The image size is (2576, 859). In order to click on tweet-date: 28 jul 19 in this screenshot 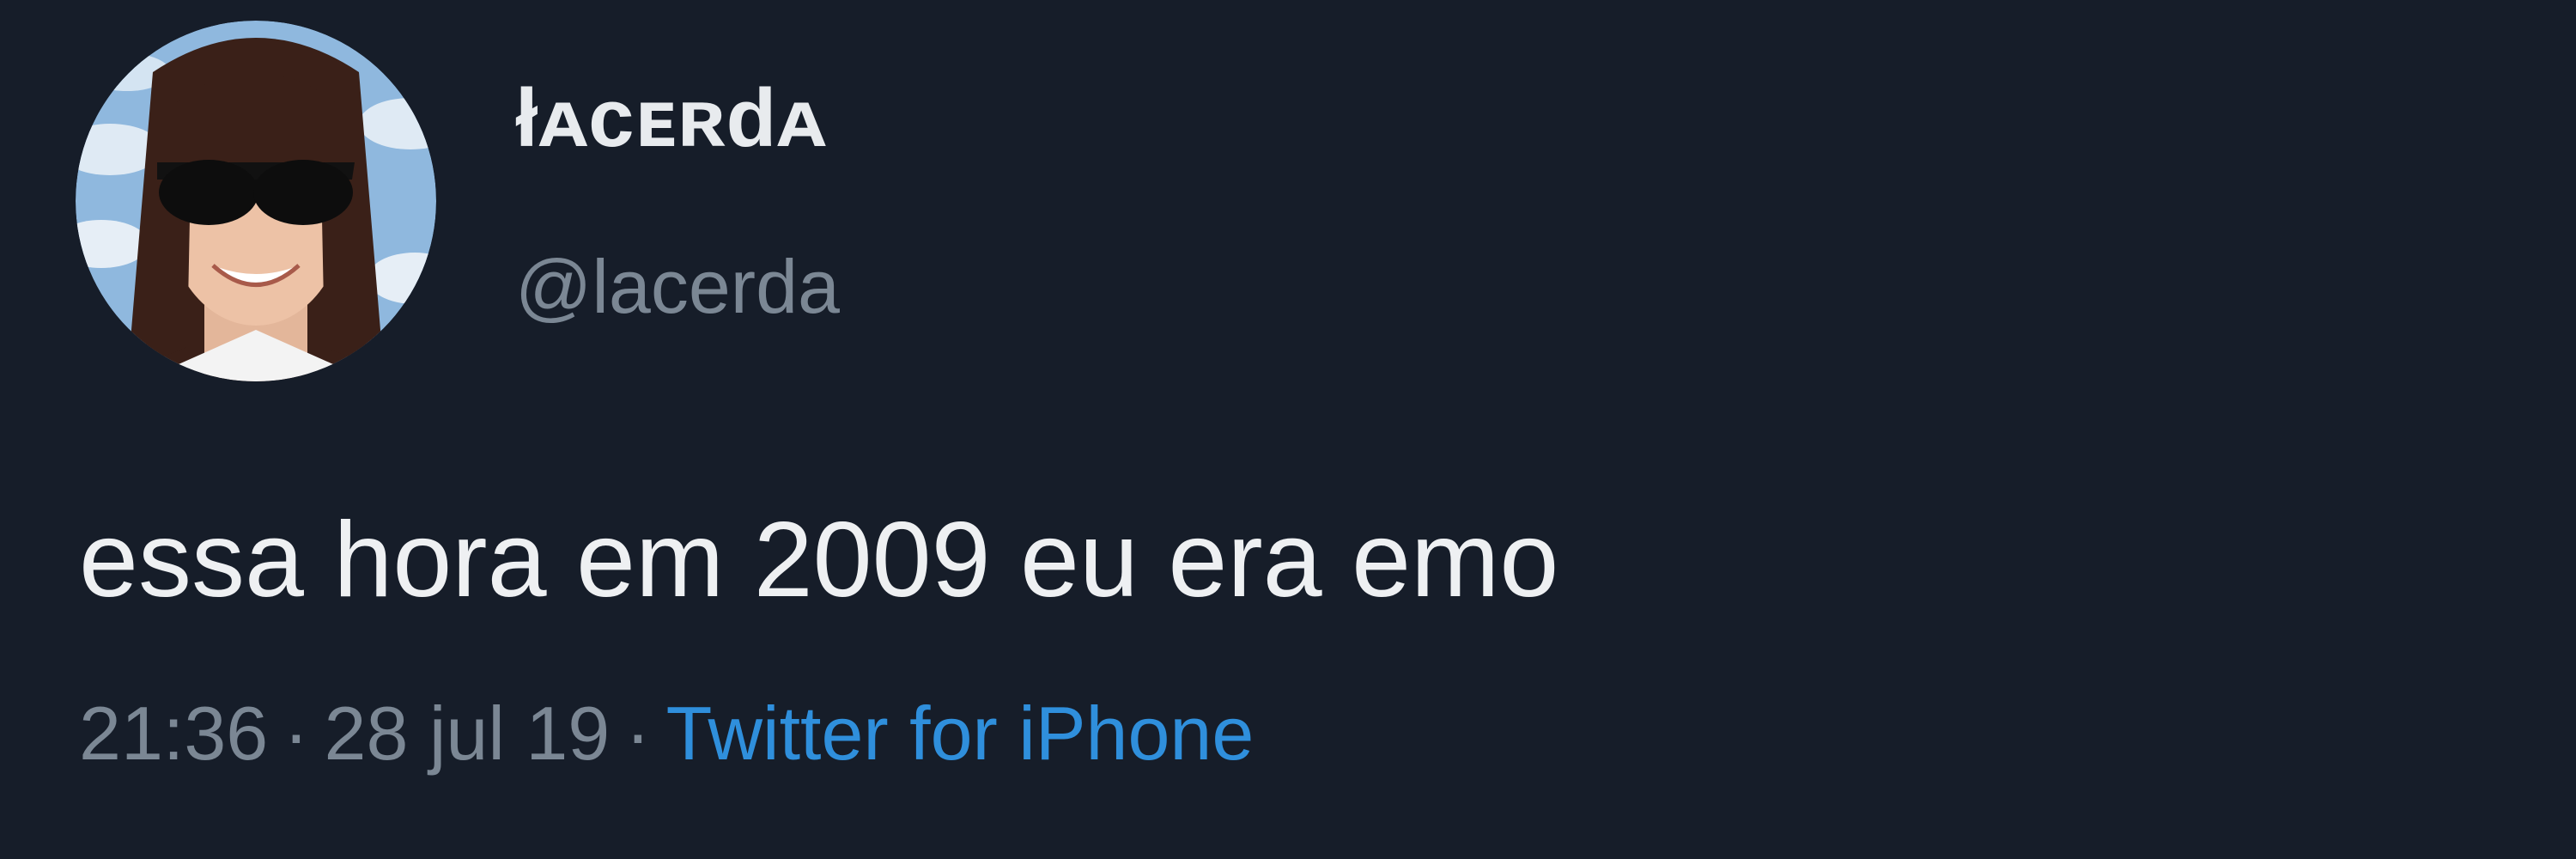, I will do `click(468, 733)`.